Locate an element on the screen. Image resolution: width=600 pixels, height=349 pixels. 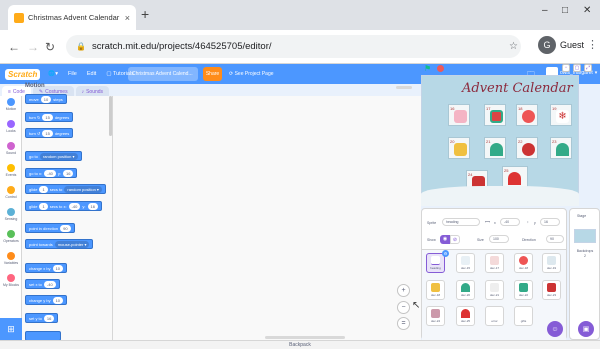
block-glide-xy: glide 1 secs to x: -40 y: 16 is located at coordinates (63, 206).